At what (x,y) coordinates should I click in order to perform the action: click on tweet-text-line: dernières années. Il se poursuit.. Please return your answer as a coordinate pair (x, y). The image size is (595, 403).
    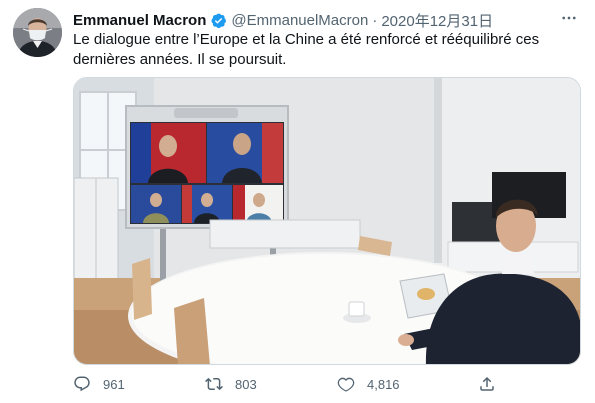
    Looking at the image, I should click on (180, 59).